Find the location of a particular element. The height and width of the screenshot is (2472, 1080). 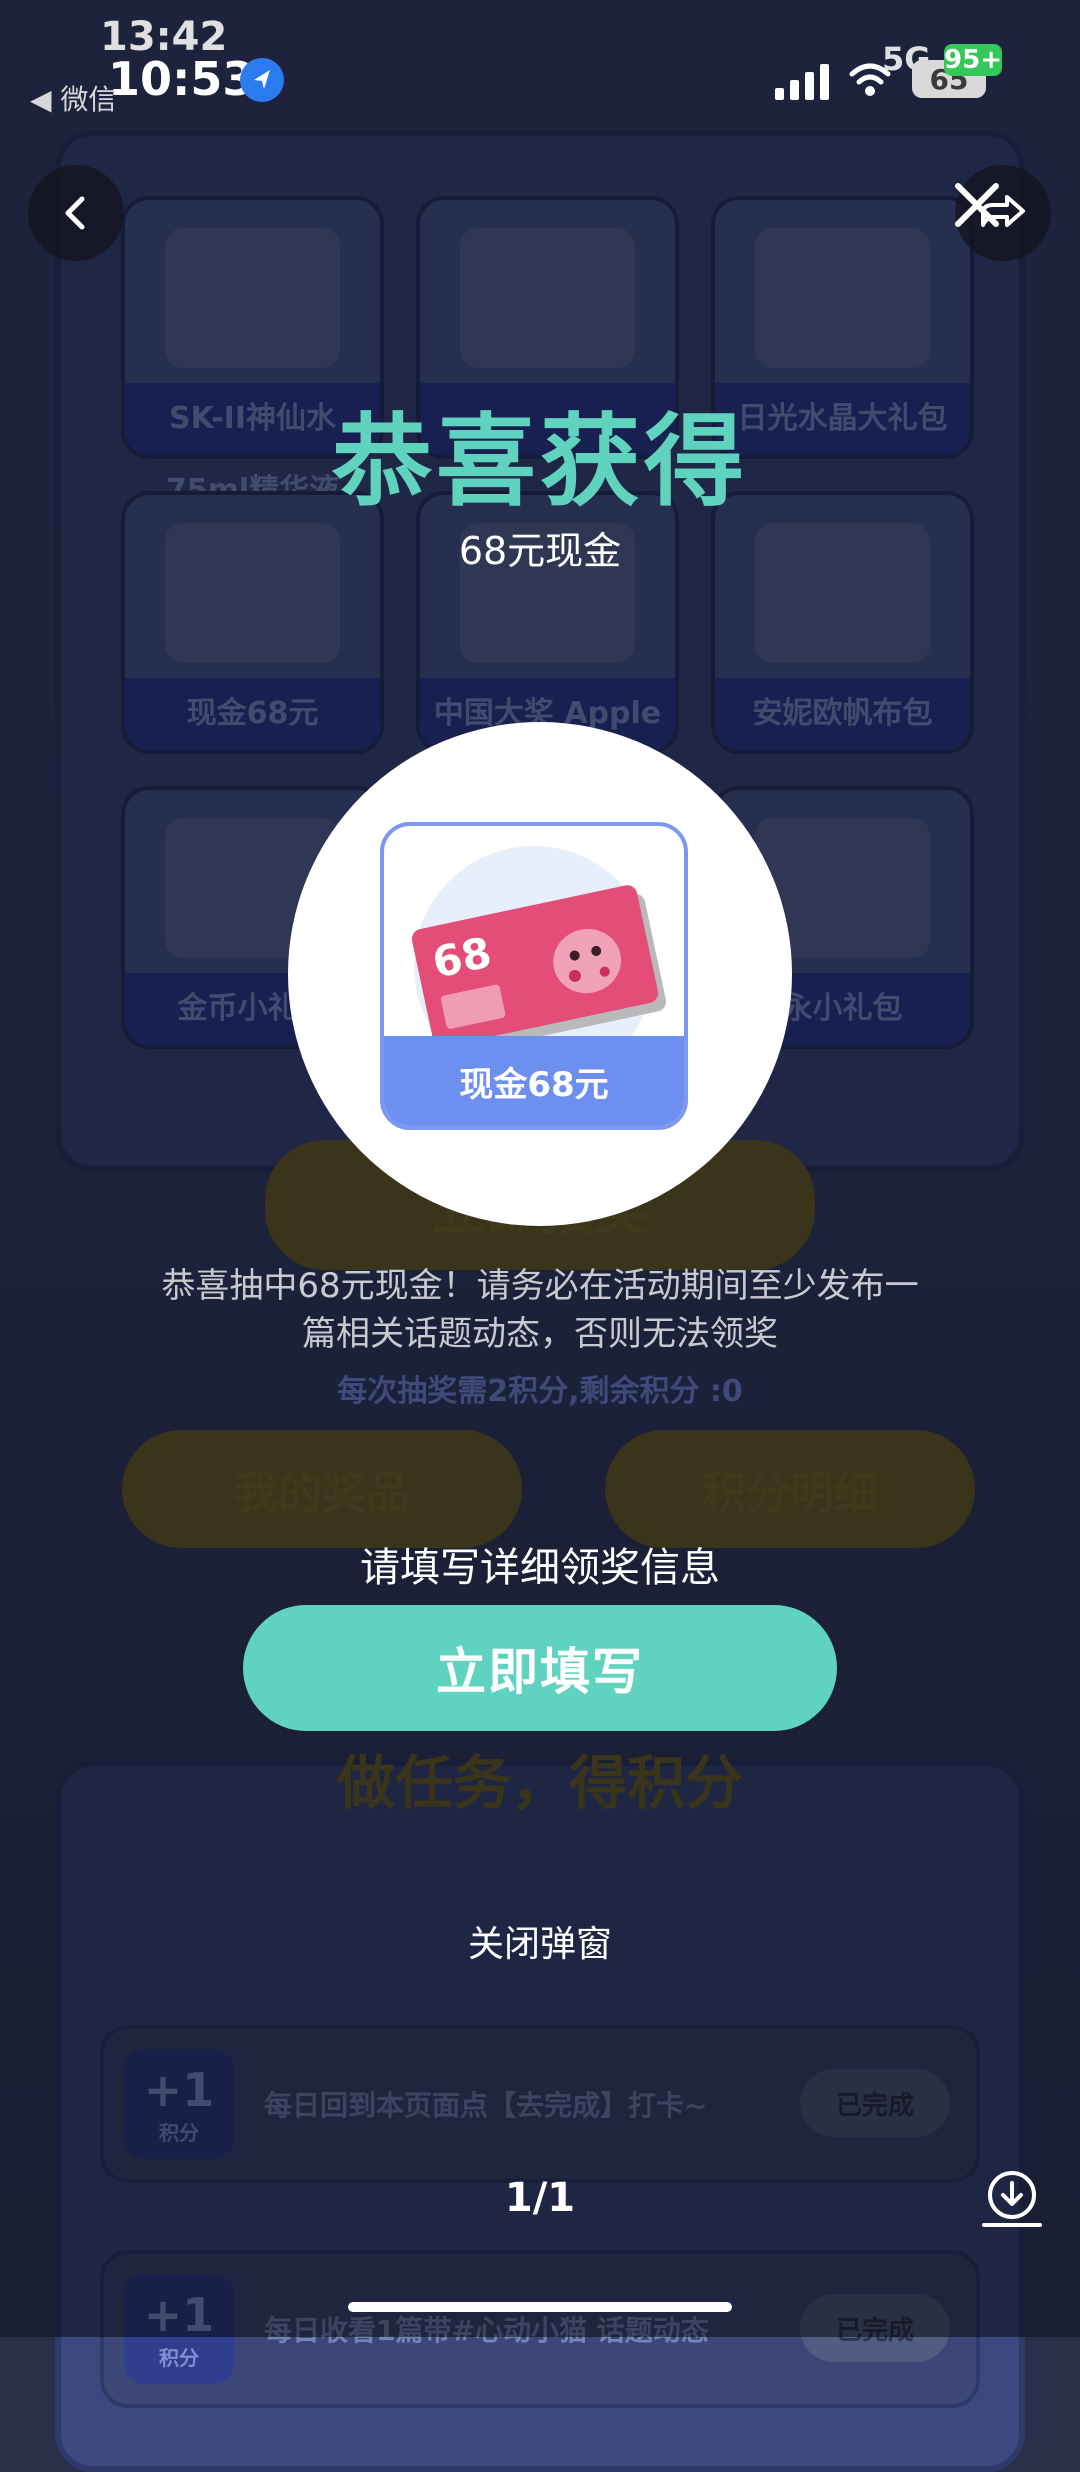

prize-card: 68 现金68元 is located at coordinates (534, 976).